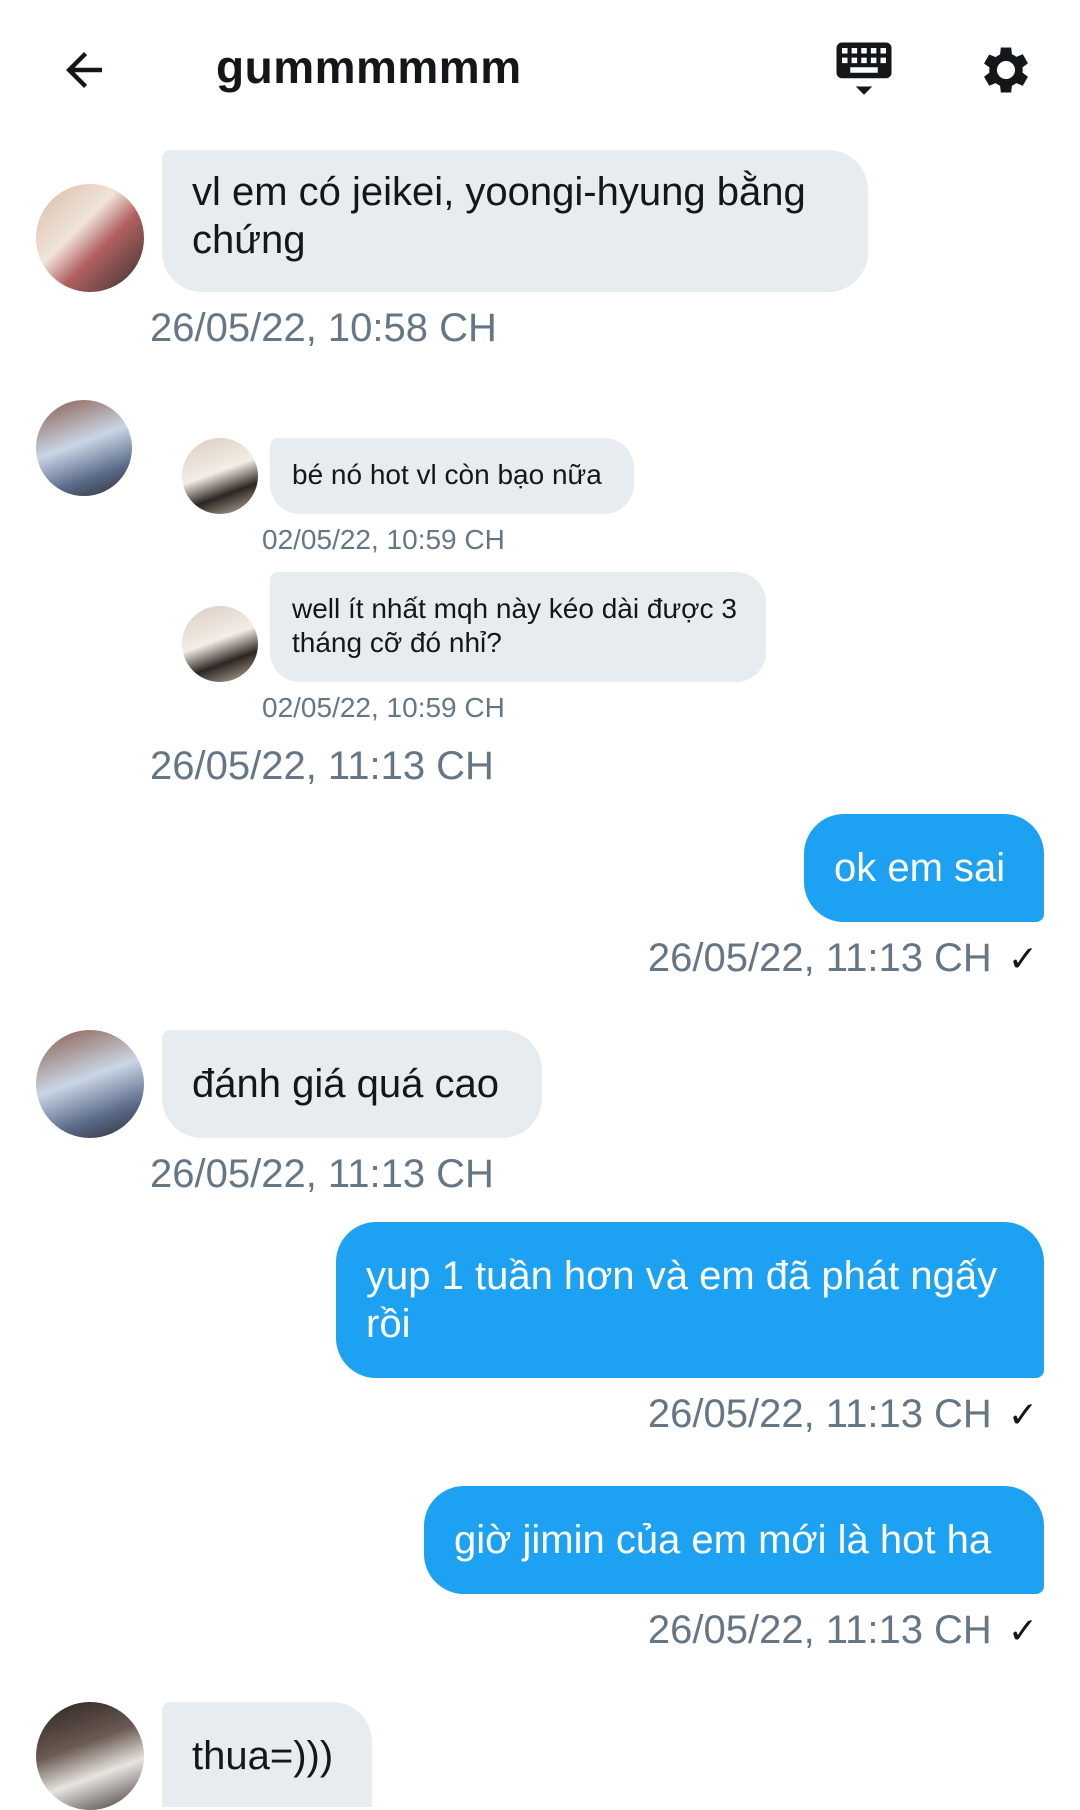 The width and height of the screenshot is (1080, 1810). Describe the element at coordinates (682, 1300) in the screenshot. I see `message-text: yup 1 tuần hơn và em đã phát ngấy rồi` at that location.